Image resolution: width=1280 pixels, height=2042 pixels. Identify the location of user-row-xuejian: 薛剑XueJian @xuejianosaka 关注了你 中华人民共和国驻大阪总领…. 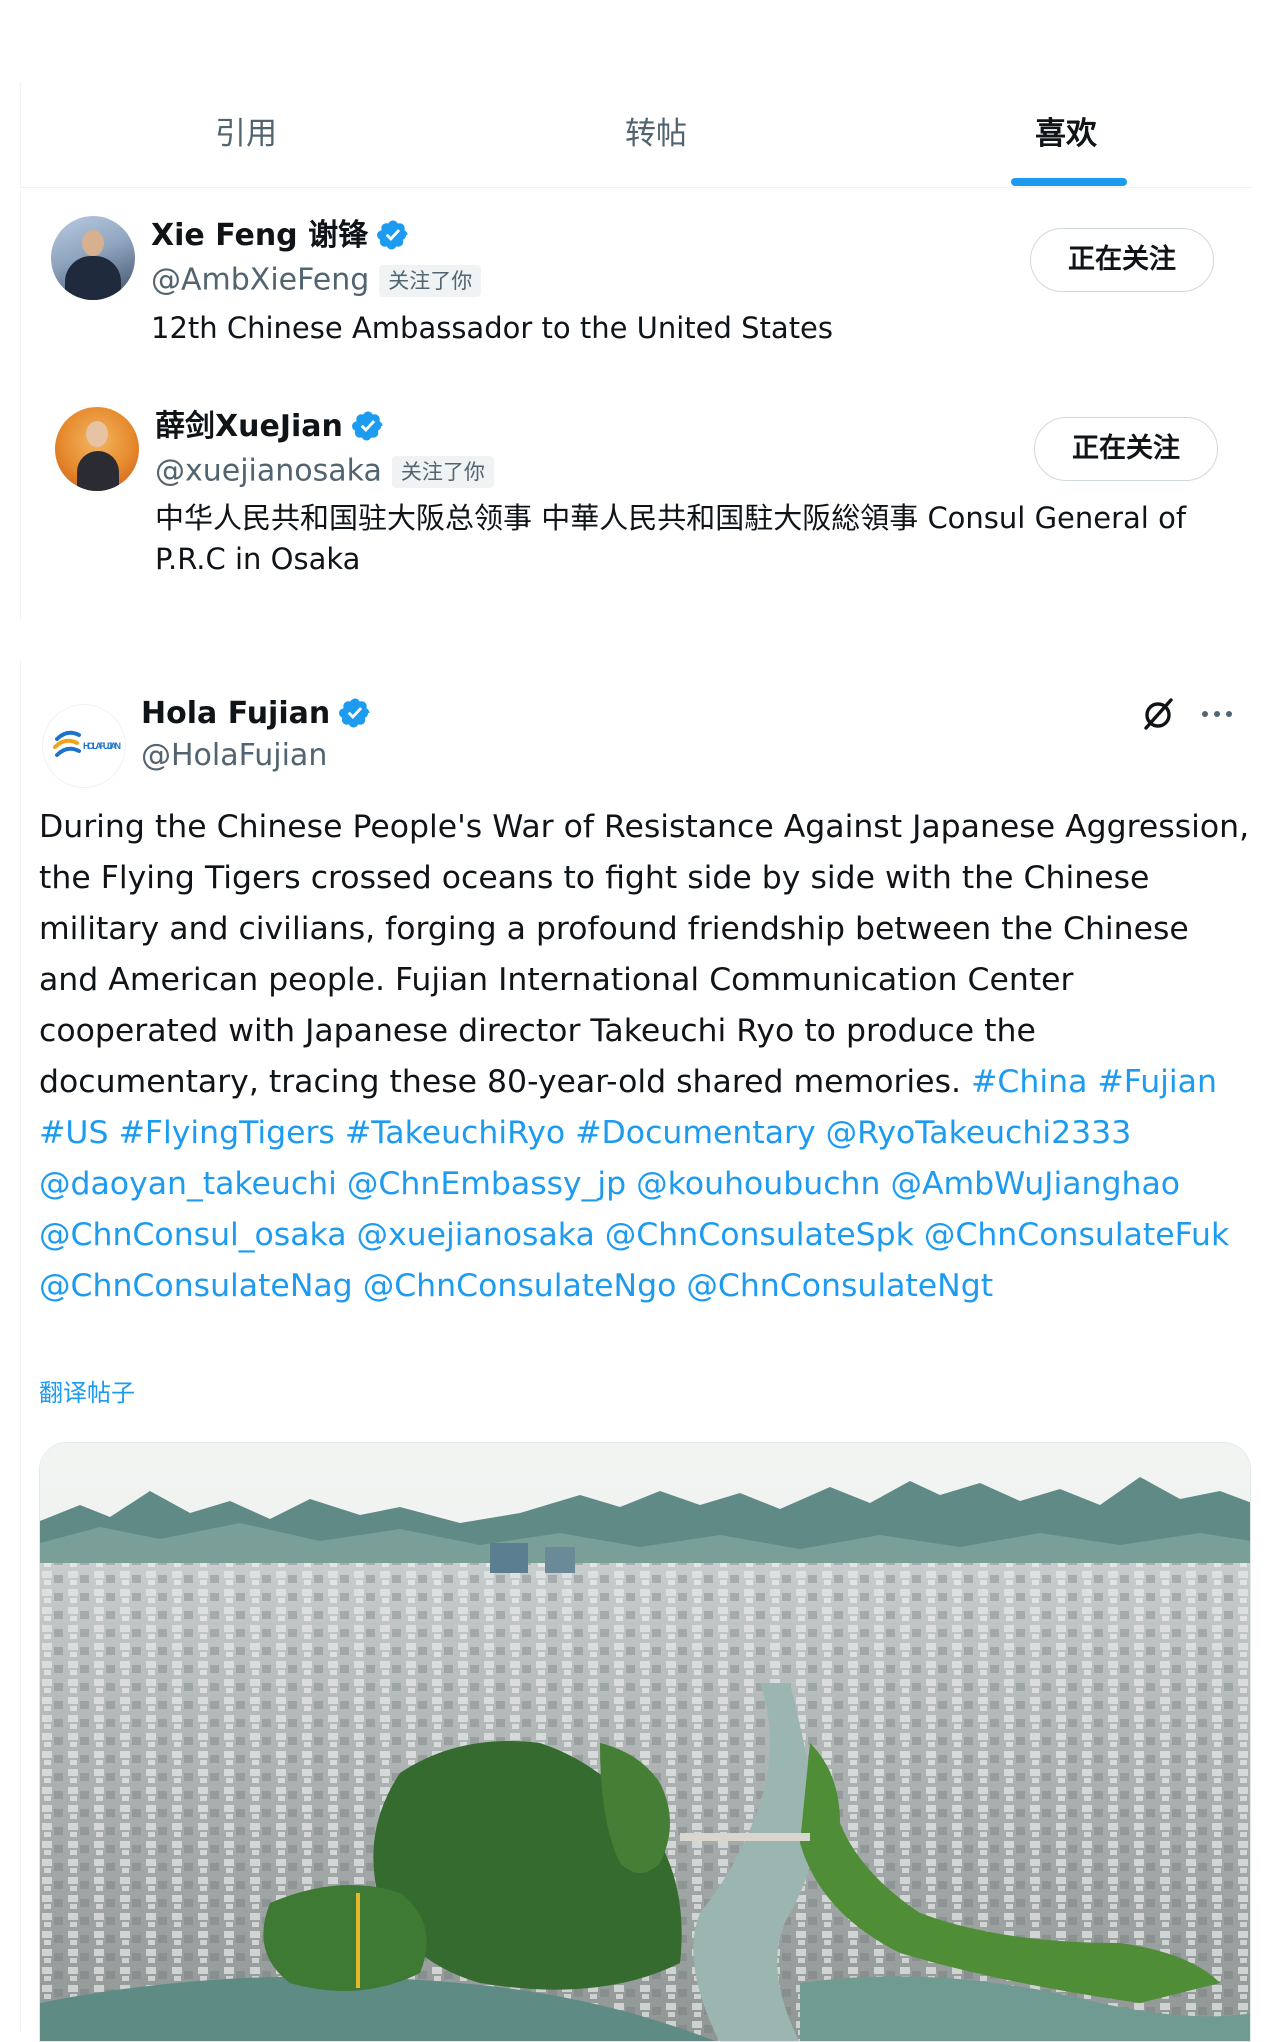
(640, 497).